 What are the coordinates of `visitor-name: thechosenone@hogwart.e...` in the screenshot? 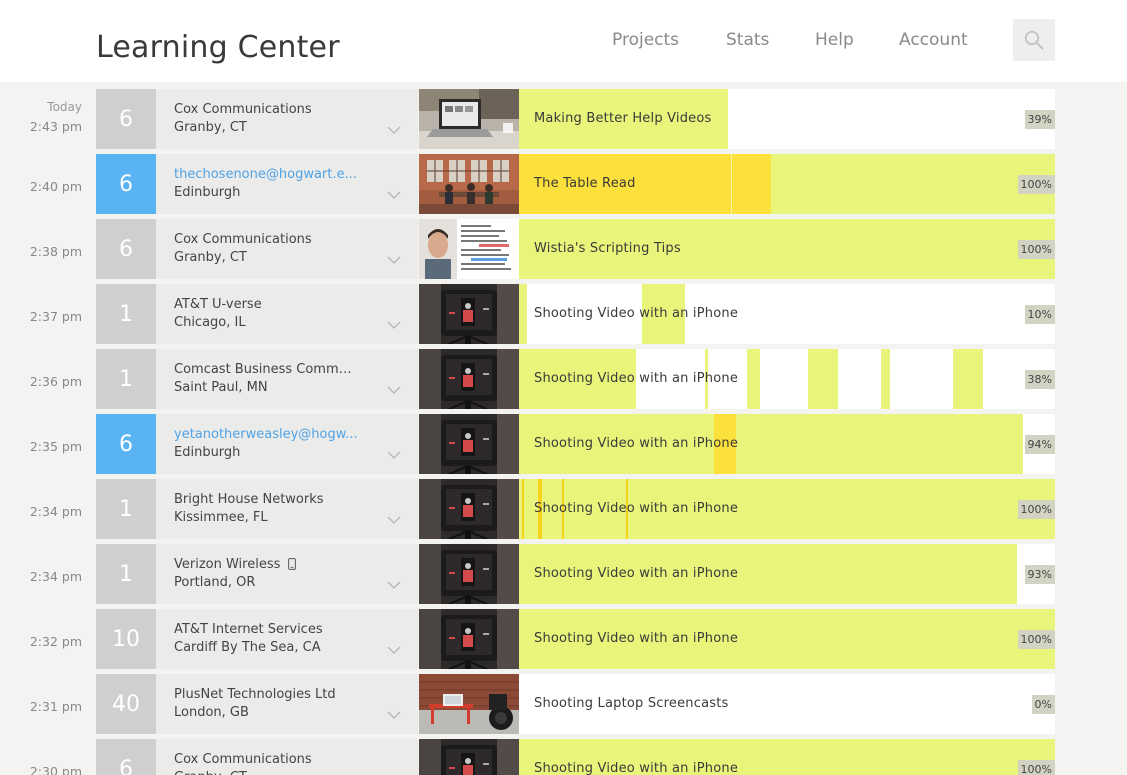 It's located at (265, 174).